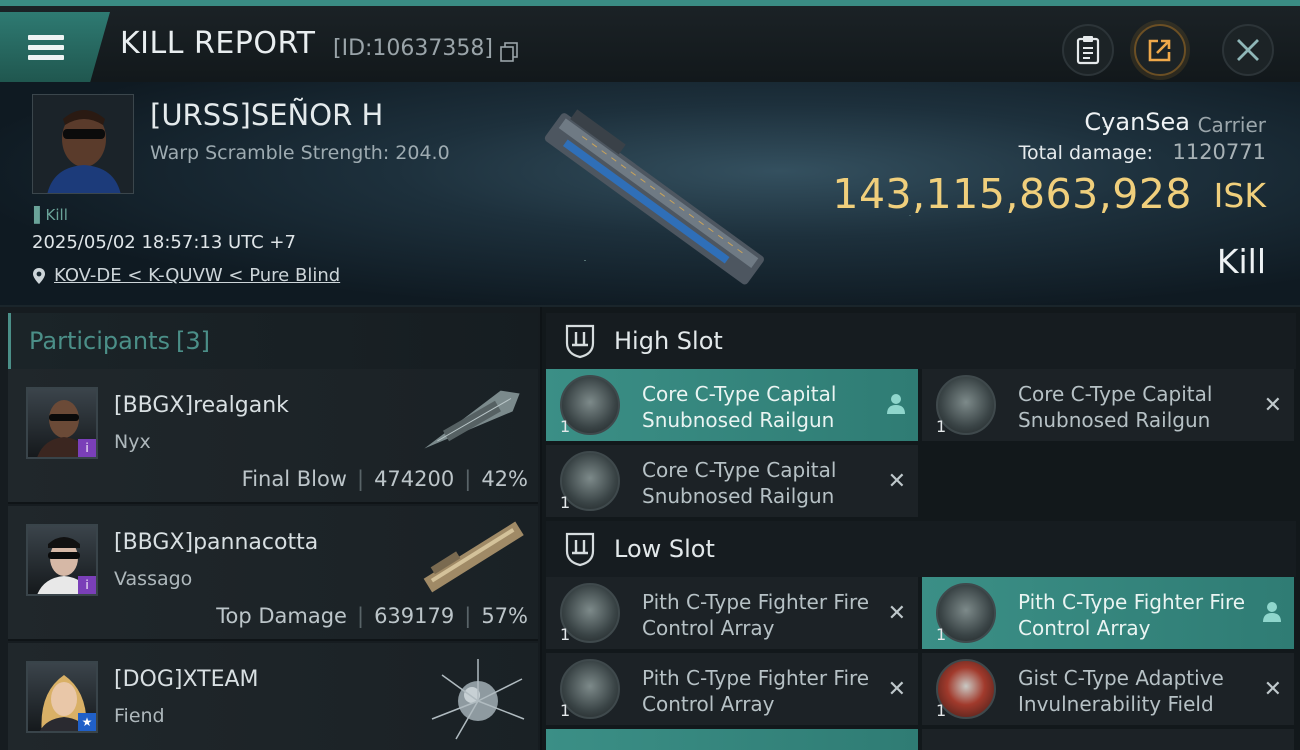 Image resolution: width=1300 pixels, height=750 pixels. I want to click on isk-value: 143,115,863,928, so click(1012, 194).